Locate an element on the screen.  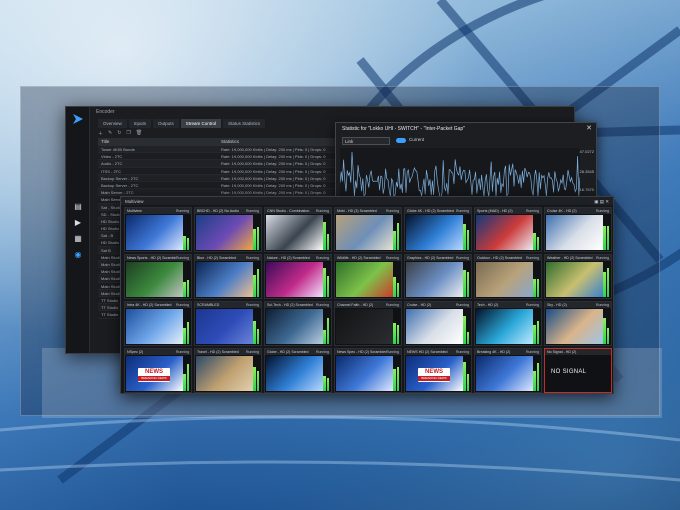
tab-status-statistics: Status Statistics is located at coordinates (244, 123).